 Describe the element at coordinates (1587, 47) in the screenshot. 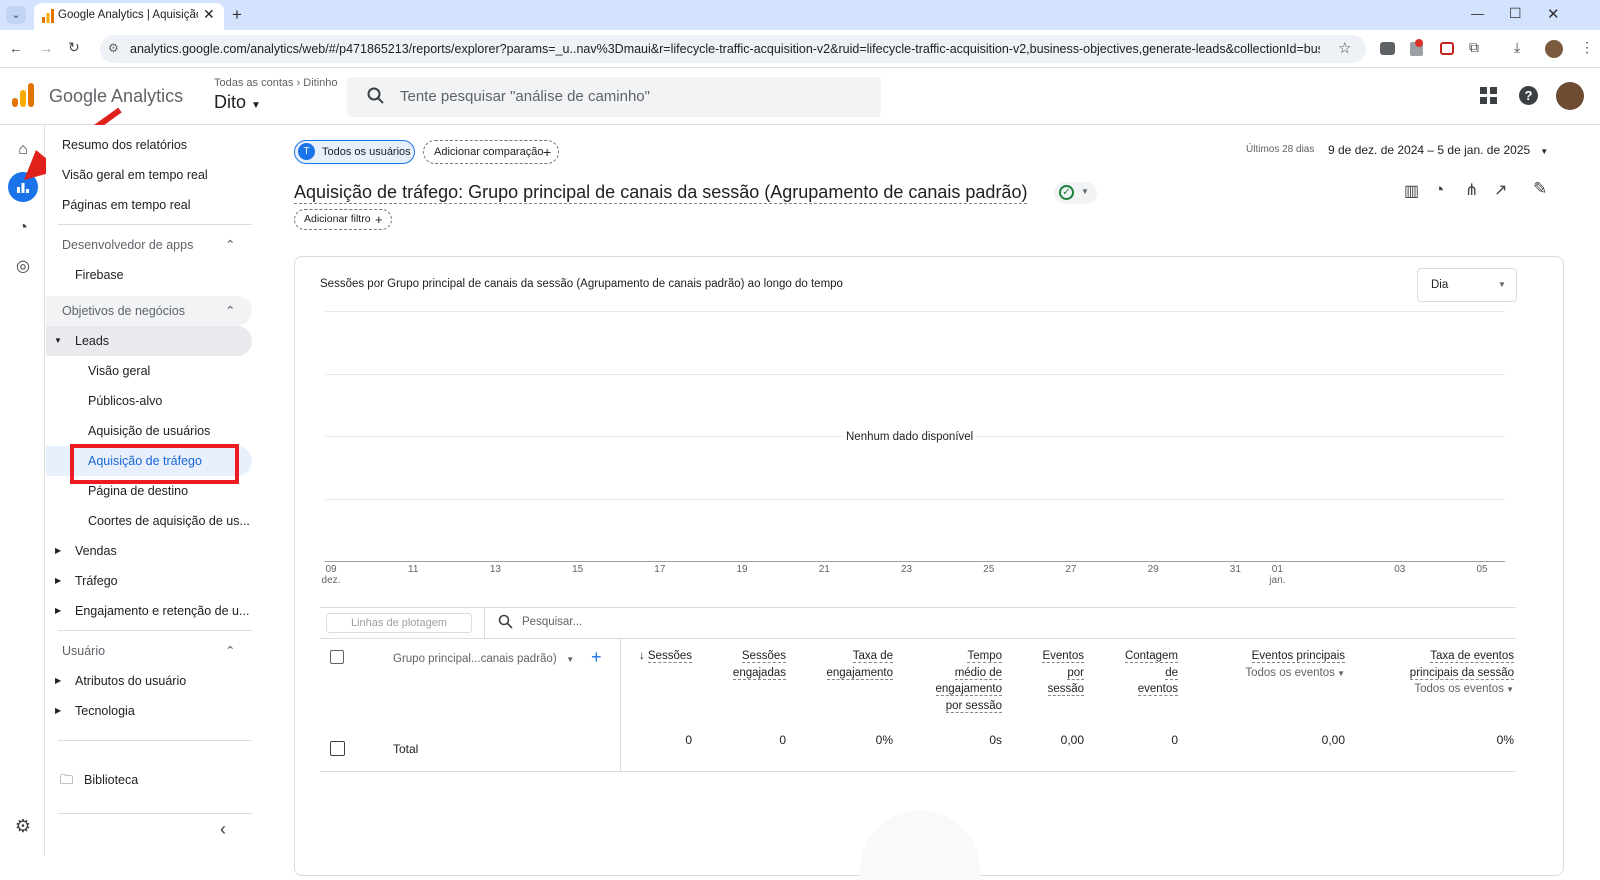

I see `browser-menu-icon: ⋮` at that location.